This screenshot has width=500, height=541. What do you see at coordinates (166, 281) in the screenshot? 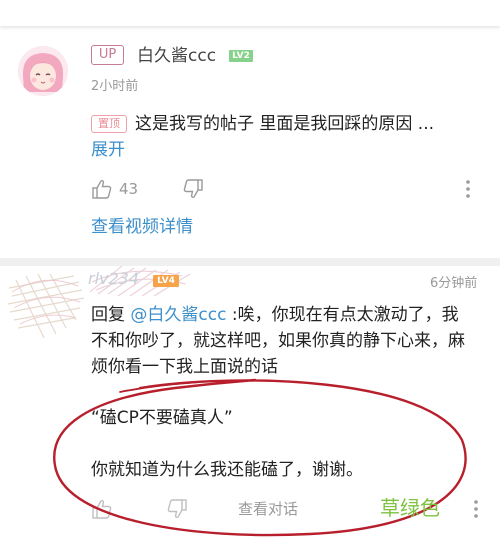
I see `level-badge: LV4` at bounding box center [166, 281].